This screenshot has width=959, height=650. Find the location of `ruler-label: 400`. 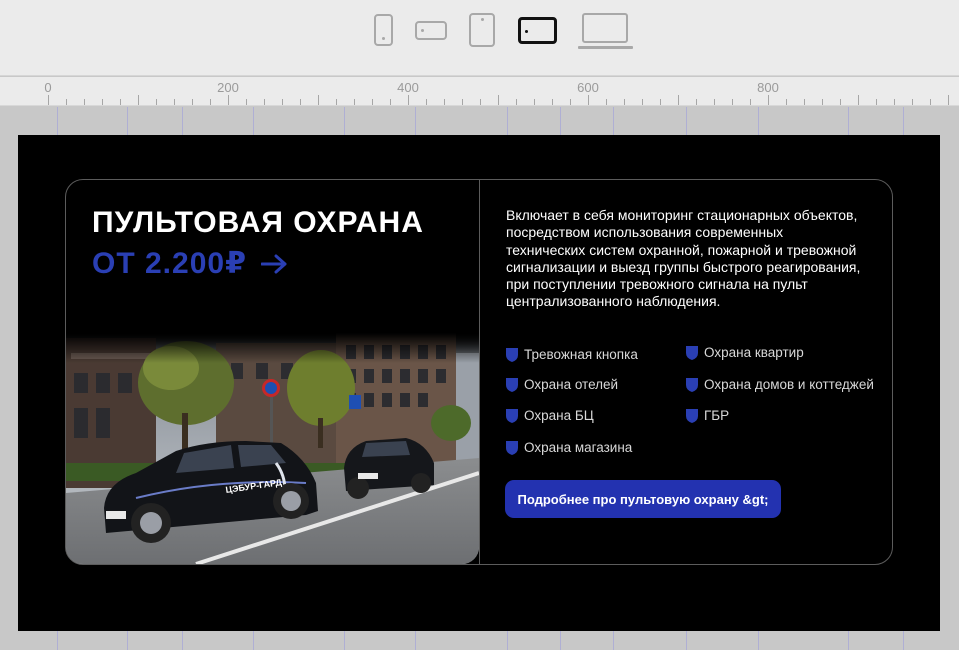

ruler-label: 400 is located at coordinates (408, 87).